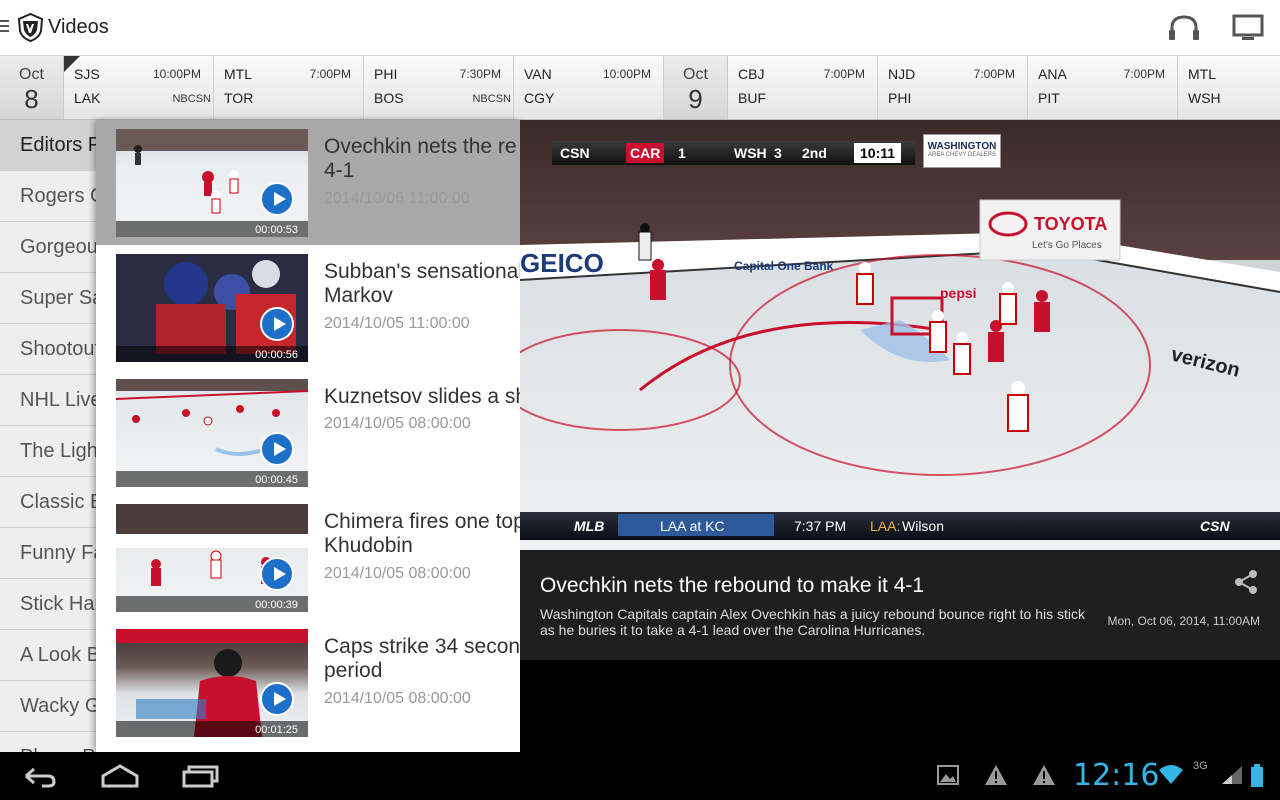 This screenshot has width=1280, height=800. I want to click on away-team: VAN, so click(538, 74).